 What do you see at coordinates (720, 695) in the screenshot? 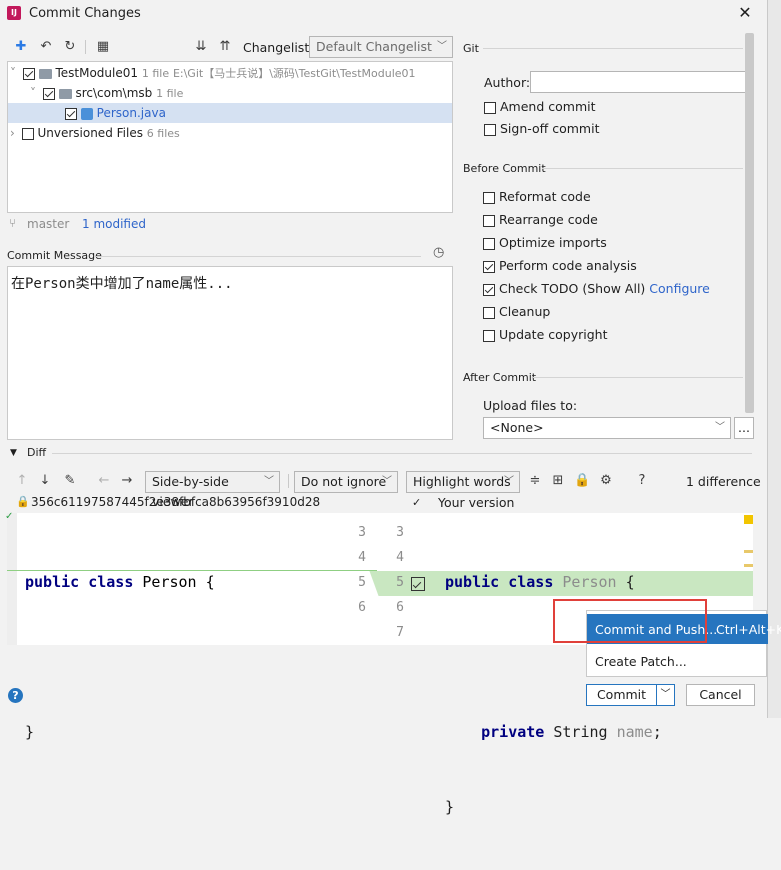
I see `cancel-button: Cancel` at bounding box center [720, 695].